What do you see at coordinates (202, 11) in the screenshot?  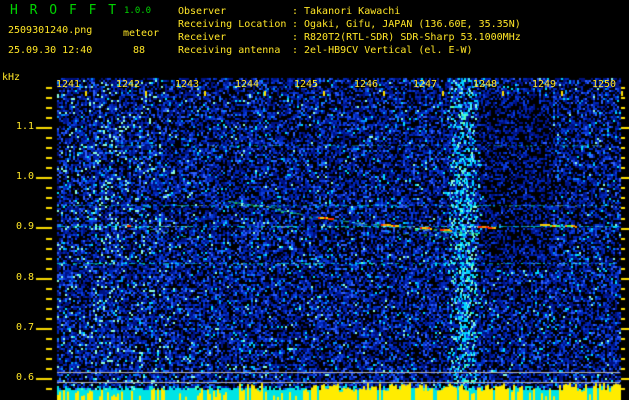 I see `station-label: Observer` at bounding box center [202, 11].